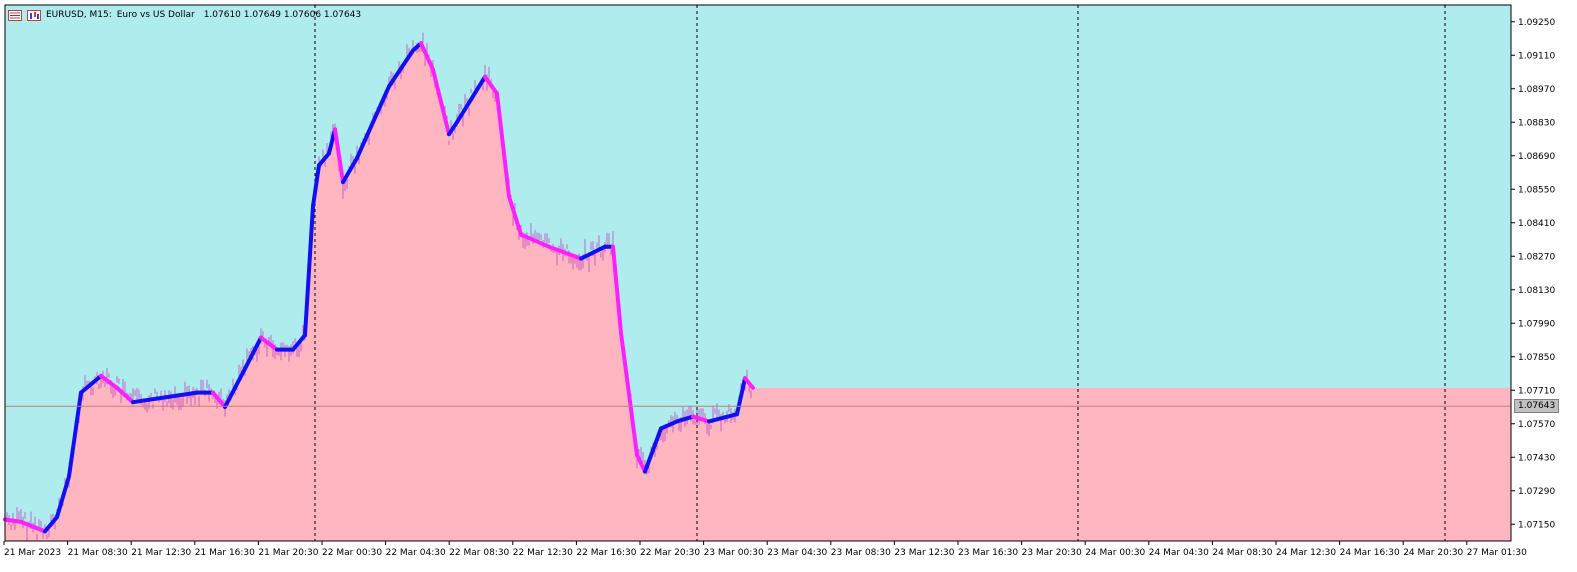 This screenshot has width=1577, height=572. What do you see at coordinates (1536, 525) in the screenshot?
I see `price-tick-label: 1.07150` at bounding box center [1536, 525].